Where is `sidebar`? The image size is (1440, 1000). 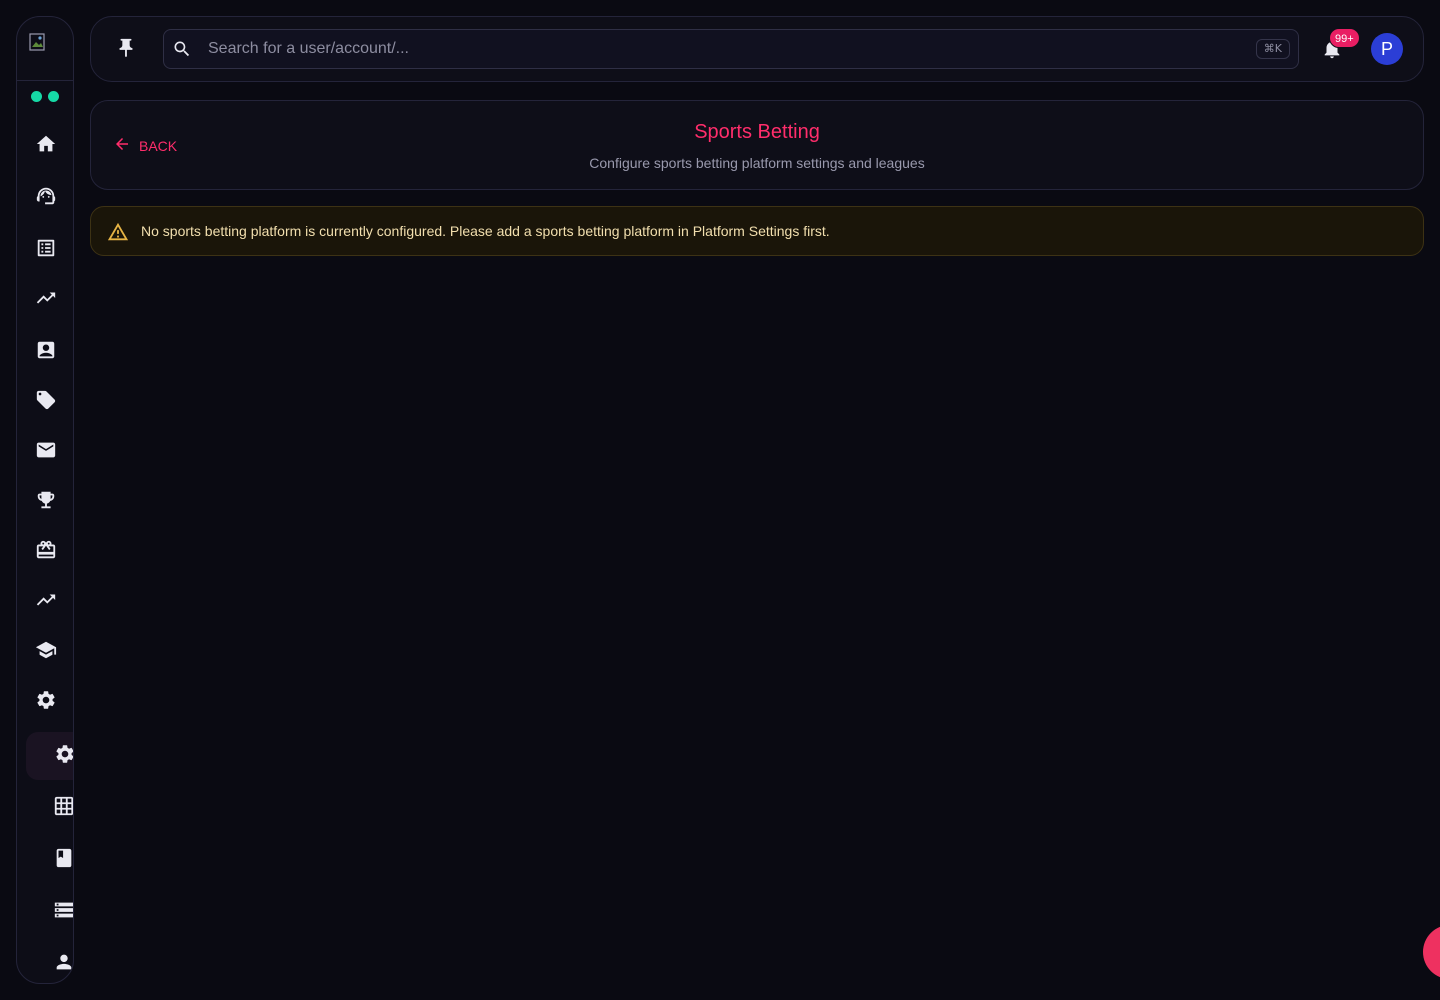 sidebar is located at coordinates (45, 500).